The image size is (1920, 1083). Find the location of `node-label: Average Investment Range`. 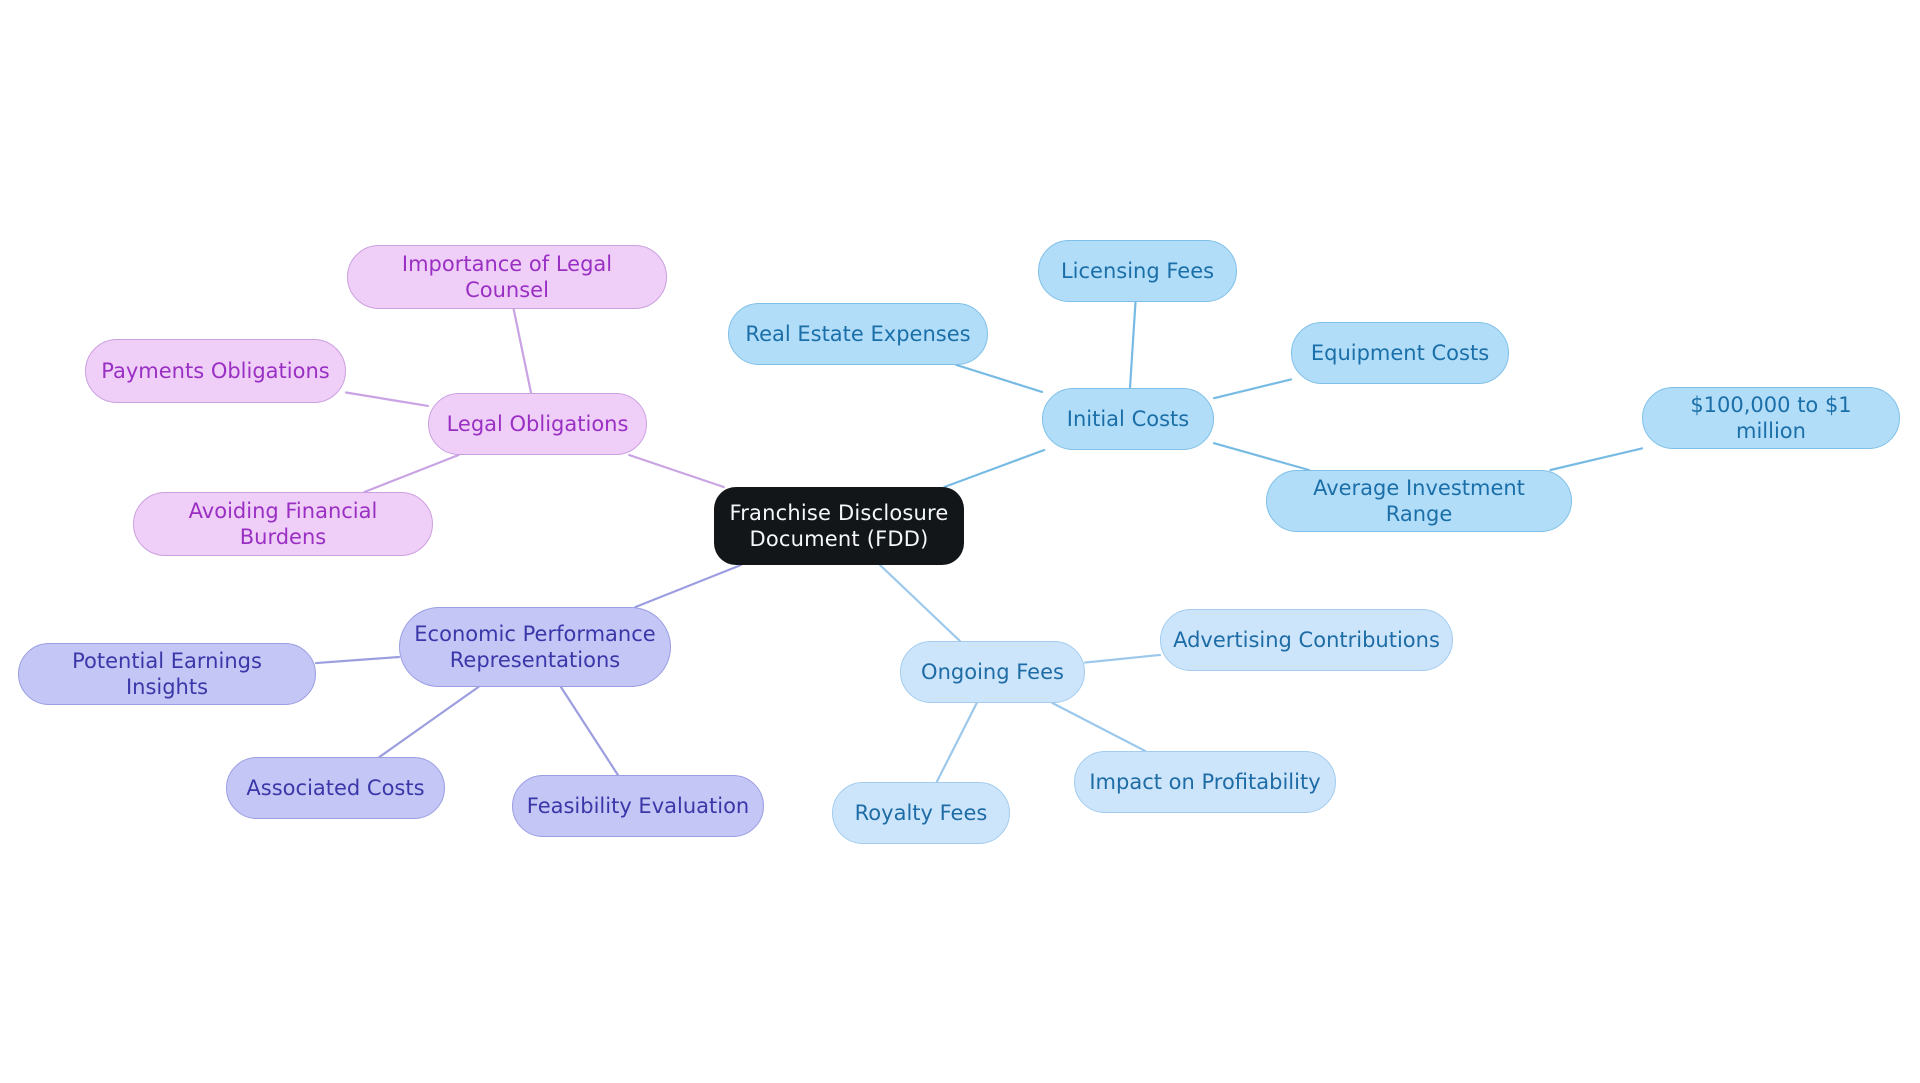

node-label: Average Investment Range is located at coordinates (1419, 500).